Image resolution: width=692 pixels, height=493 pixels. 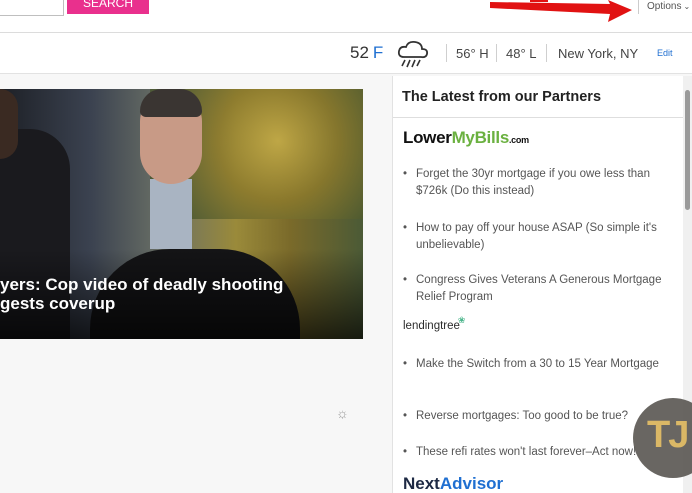 I want to click on avatar-initials: TJ, so click(x=668, y=435).